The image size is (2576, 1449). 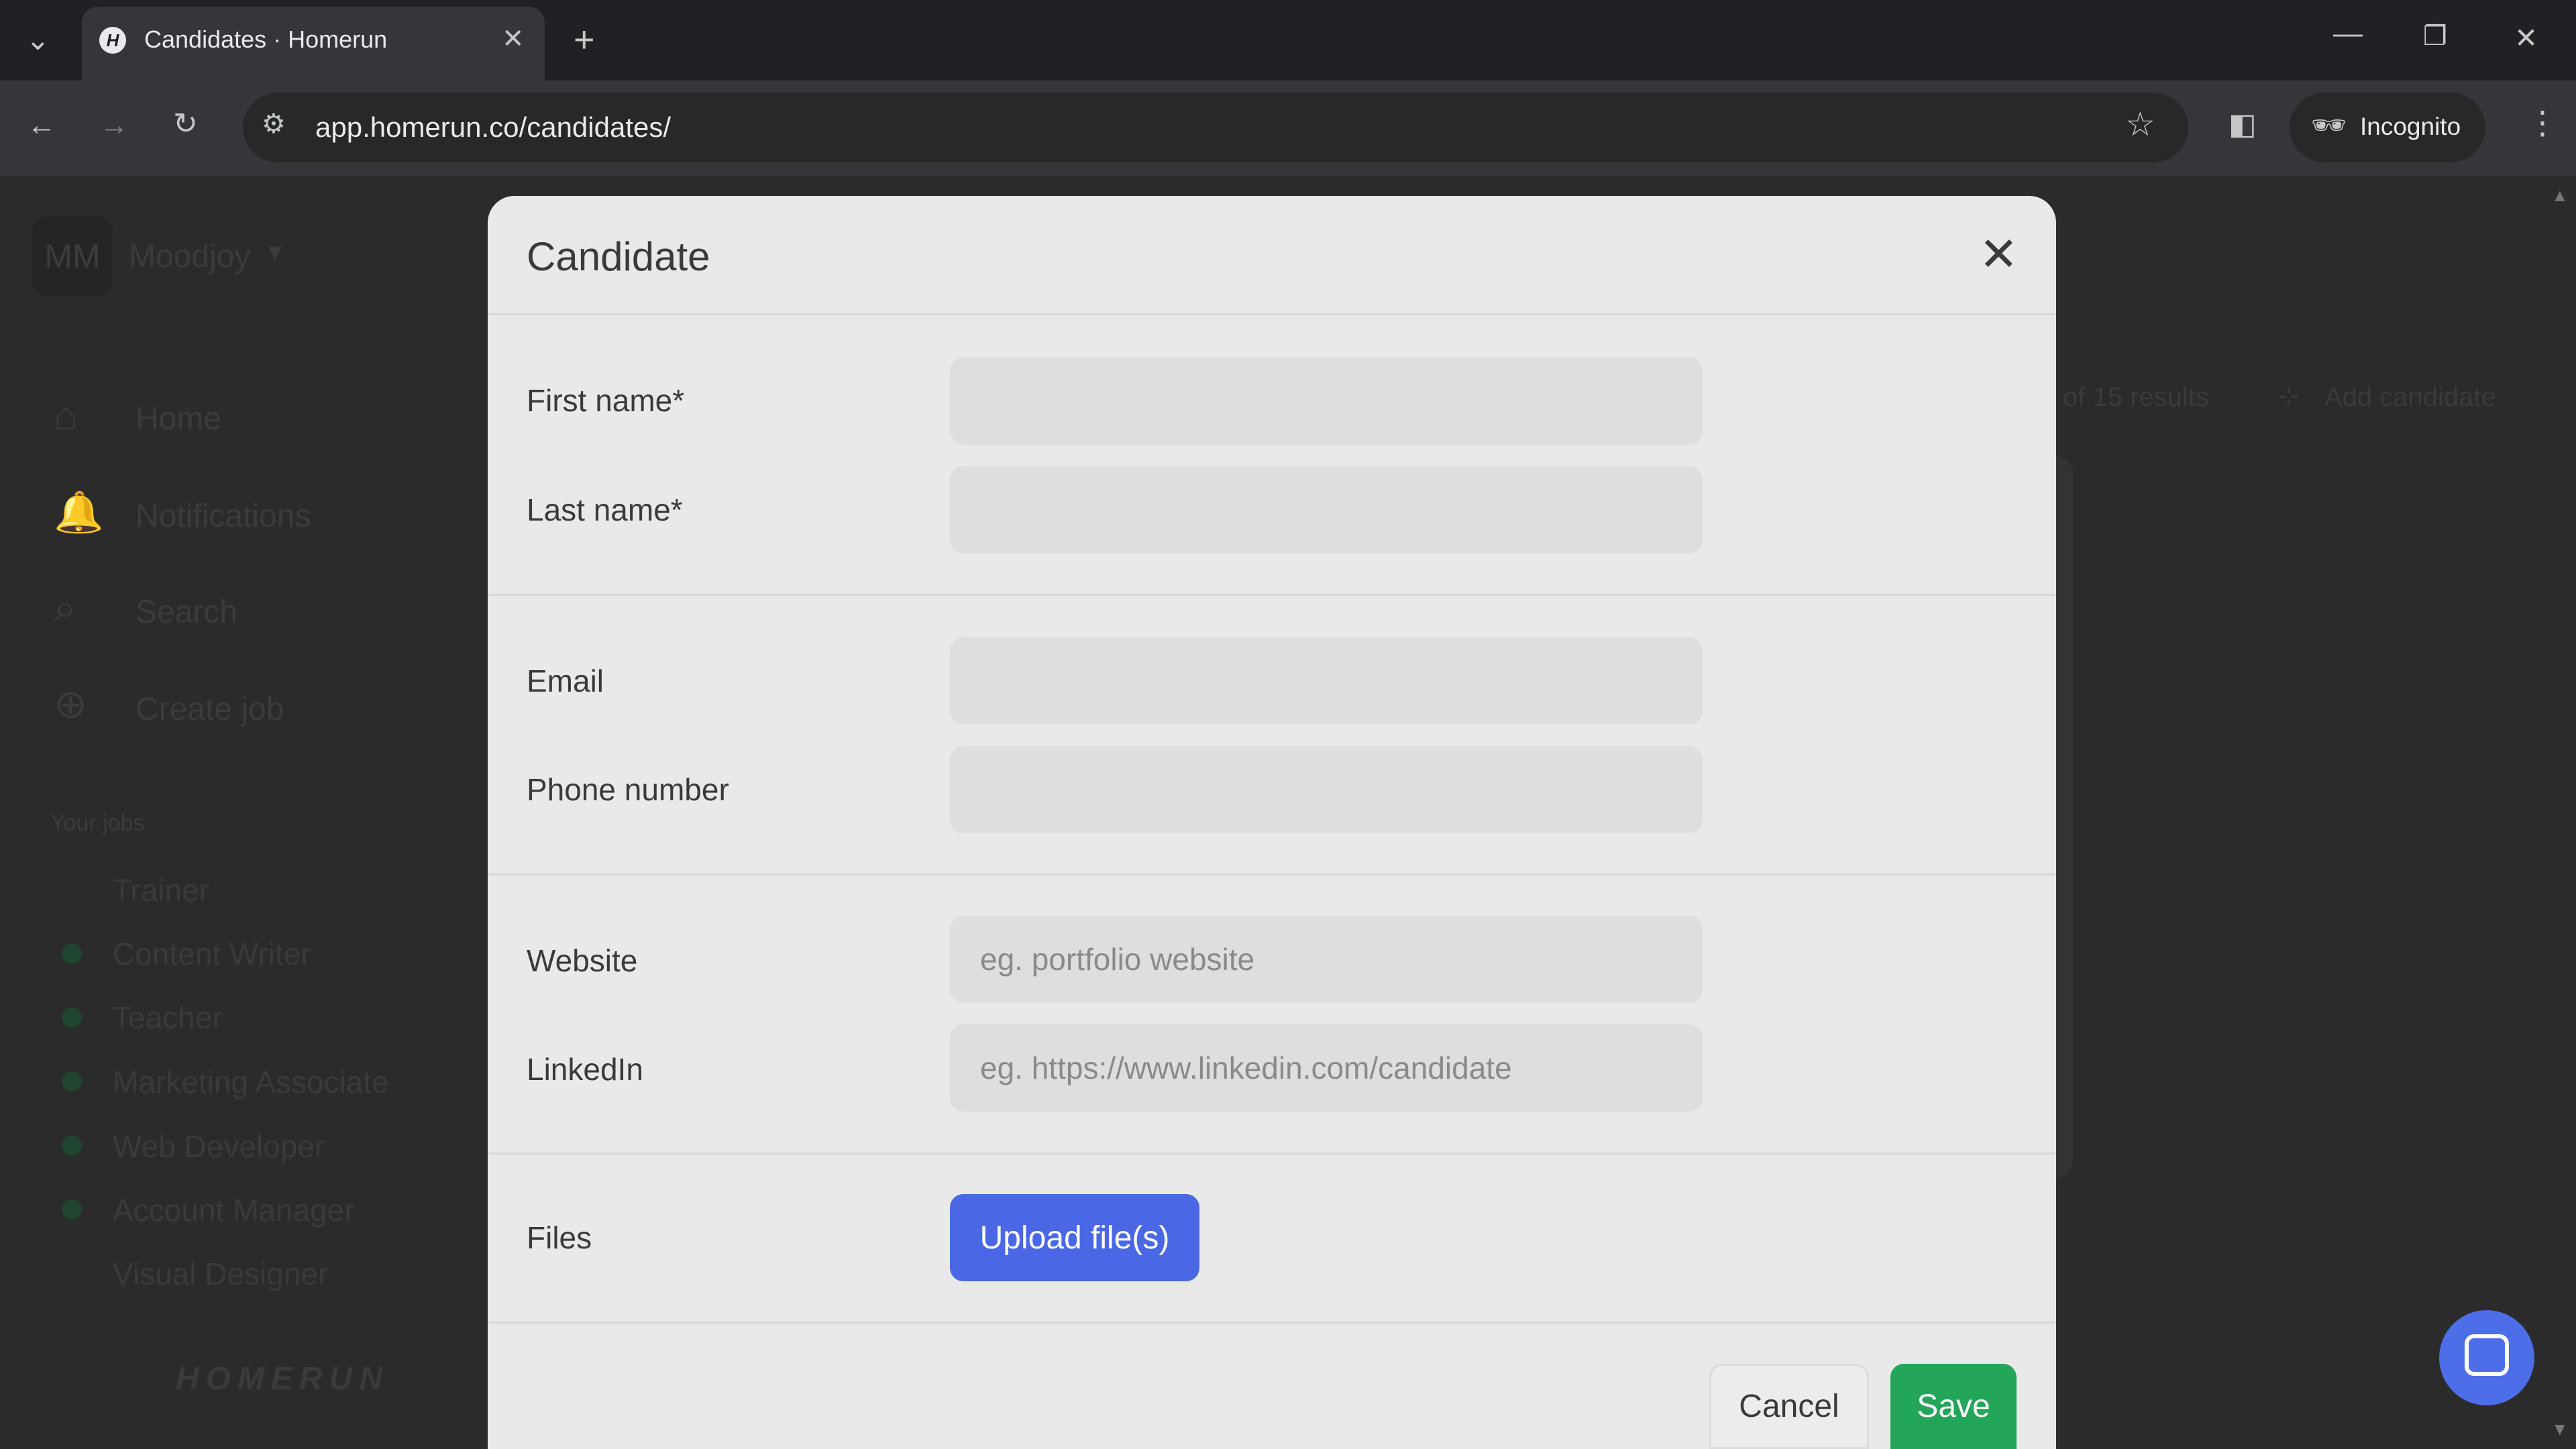 What do you see at coordinates (618, 256) in the screenshot?
I see `modal-title: Candidate` at bounding box center [618, 256].